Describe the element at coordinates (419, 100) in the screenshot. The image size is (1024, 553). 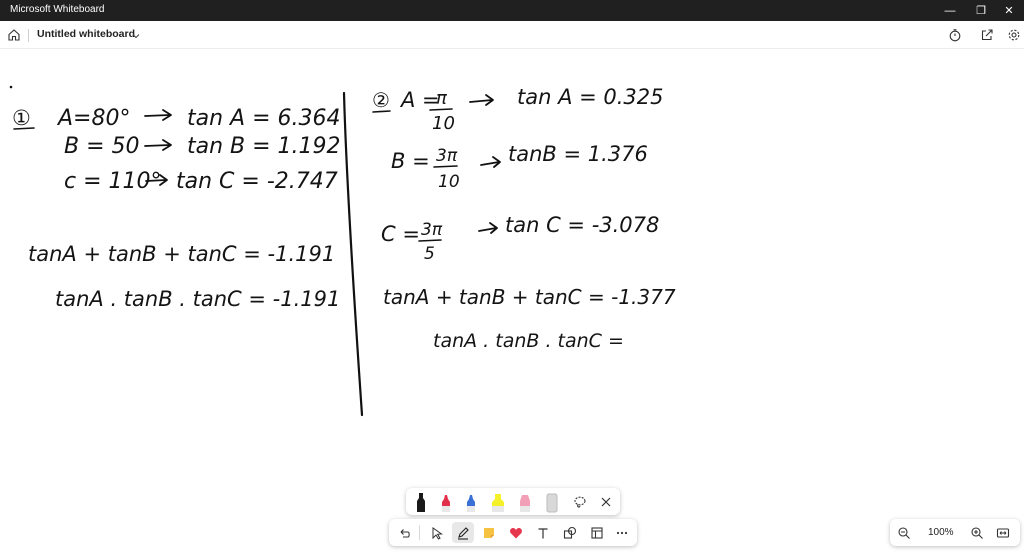
I see `right-a-label: A =` at that location.